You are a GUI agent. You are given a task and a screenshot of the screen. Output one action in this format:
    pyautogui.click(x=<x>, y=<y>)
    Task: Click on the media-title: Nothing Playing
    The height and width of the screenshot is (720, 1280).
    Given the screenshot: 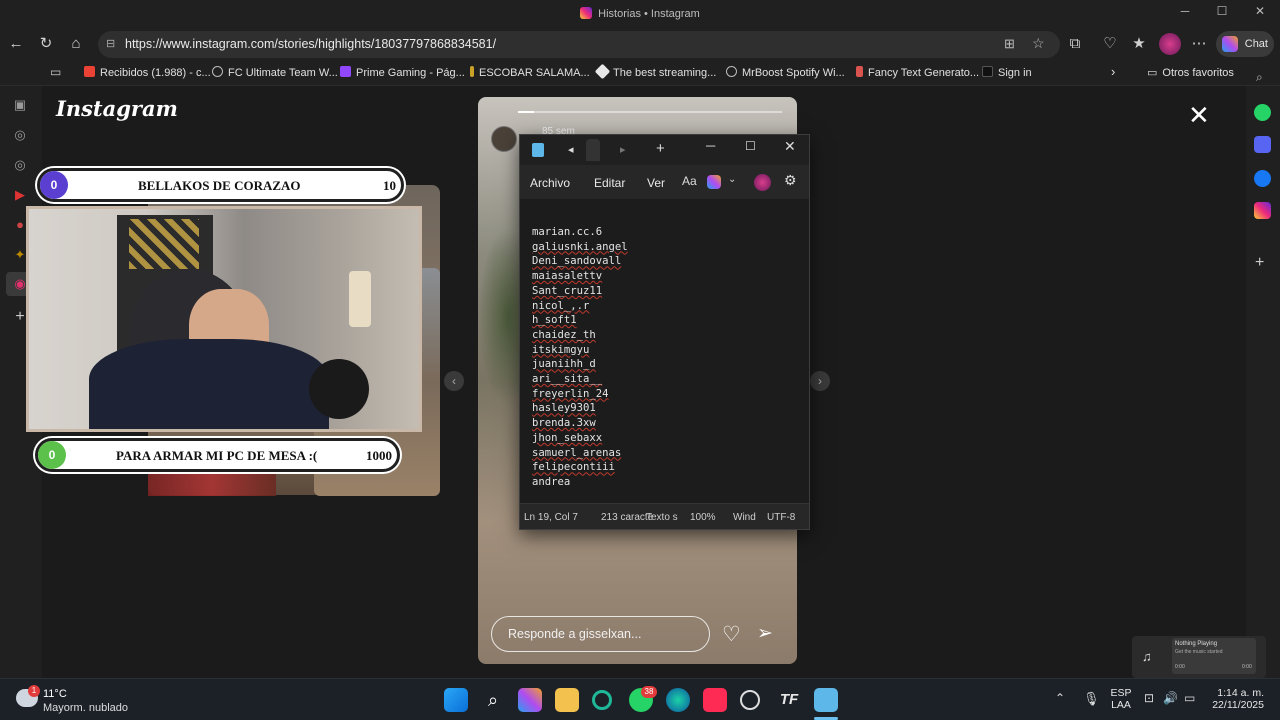 What is the action you would take?
    pyautogui.click(x=1196, y=644)
    